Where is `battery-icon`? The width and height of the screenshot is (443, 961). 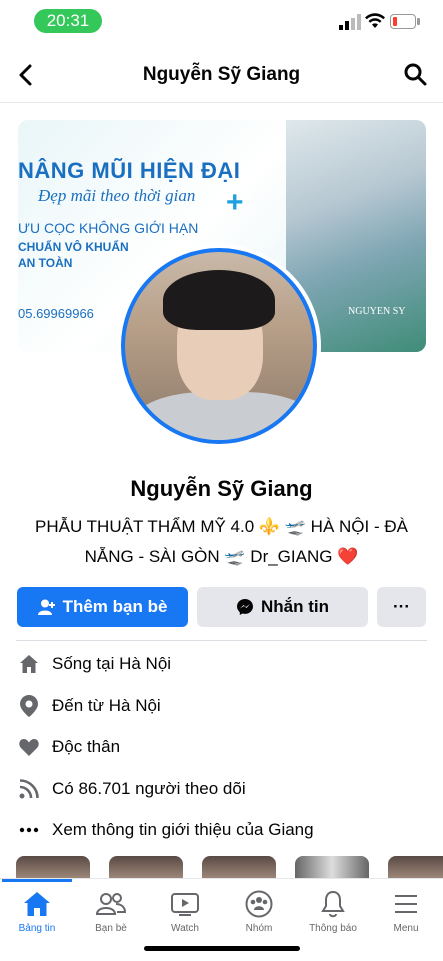 battery-icon is located at coordinates (405, 21).